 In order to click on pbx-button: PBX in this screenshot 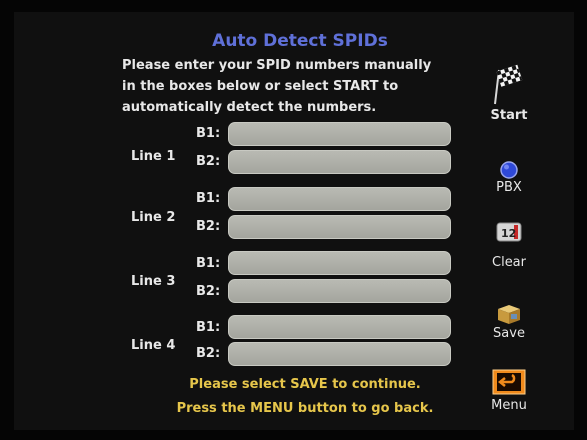, I will do `click(509, 178)`.